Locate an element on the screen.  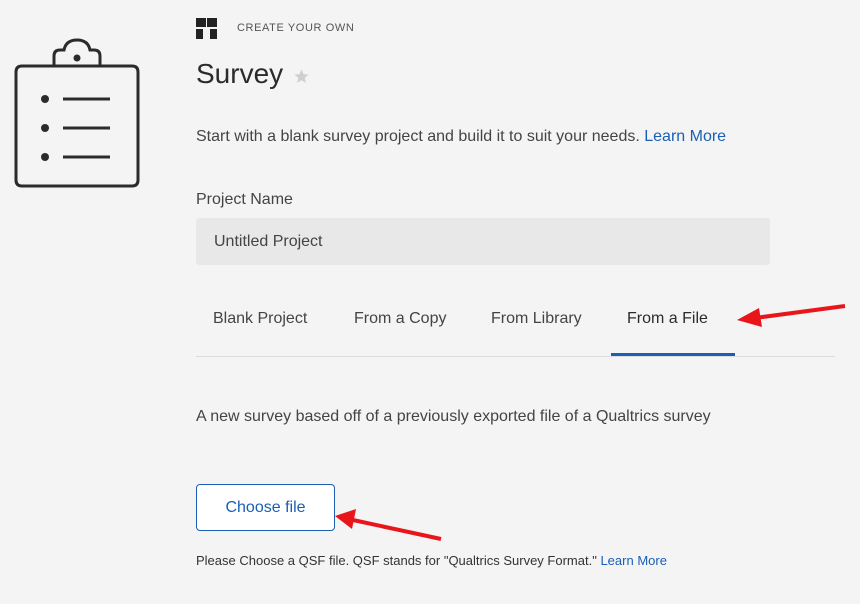
project-name-value: Untitled Project is located at coordinates (268, 241).